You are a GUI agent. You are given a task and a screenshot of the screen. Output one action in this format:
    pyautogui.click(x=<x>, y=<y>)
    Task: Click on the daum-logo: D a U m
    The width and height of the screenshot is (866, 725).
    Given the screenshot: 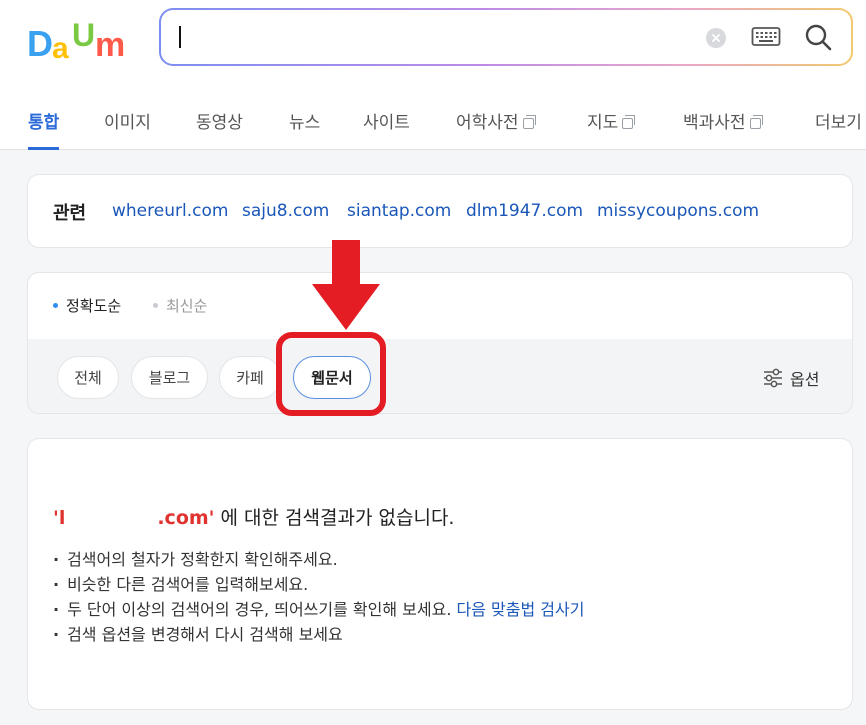 What is the action you would take?
    pyautogui.click(x=81, y=39)
    